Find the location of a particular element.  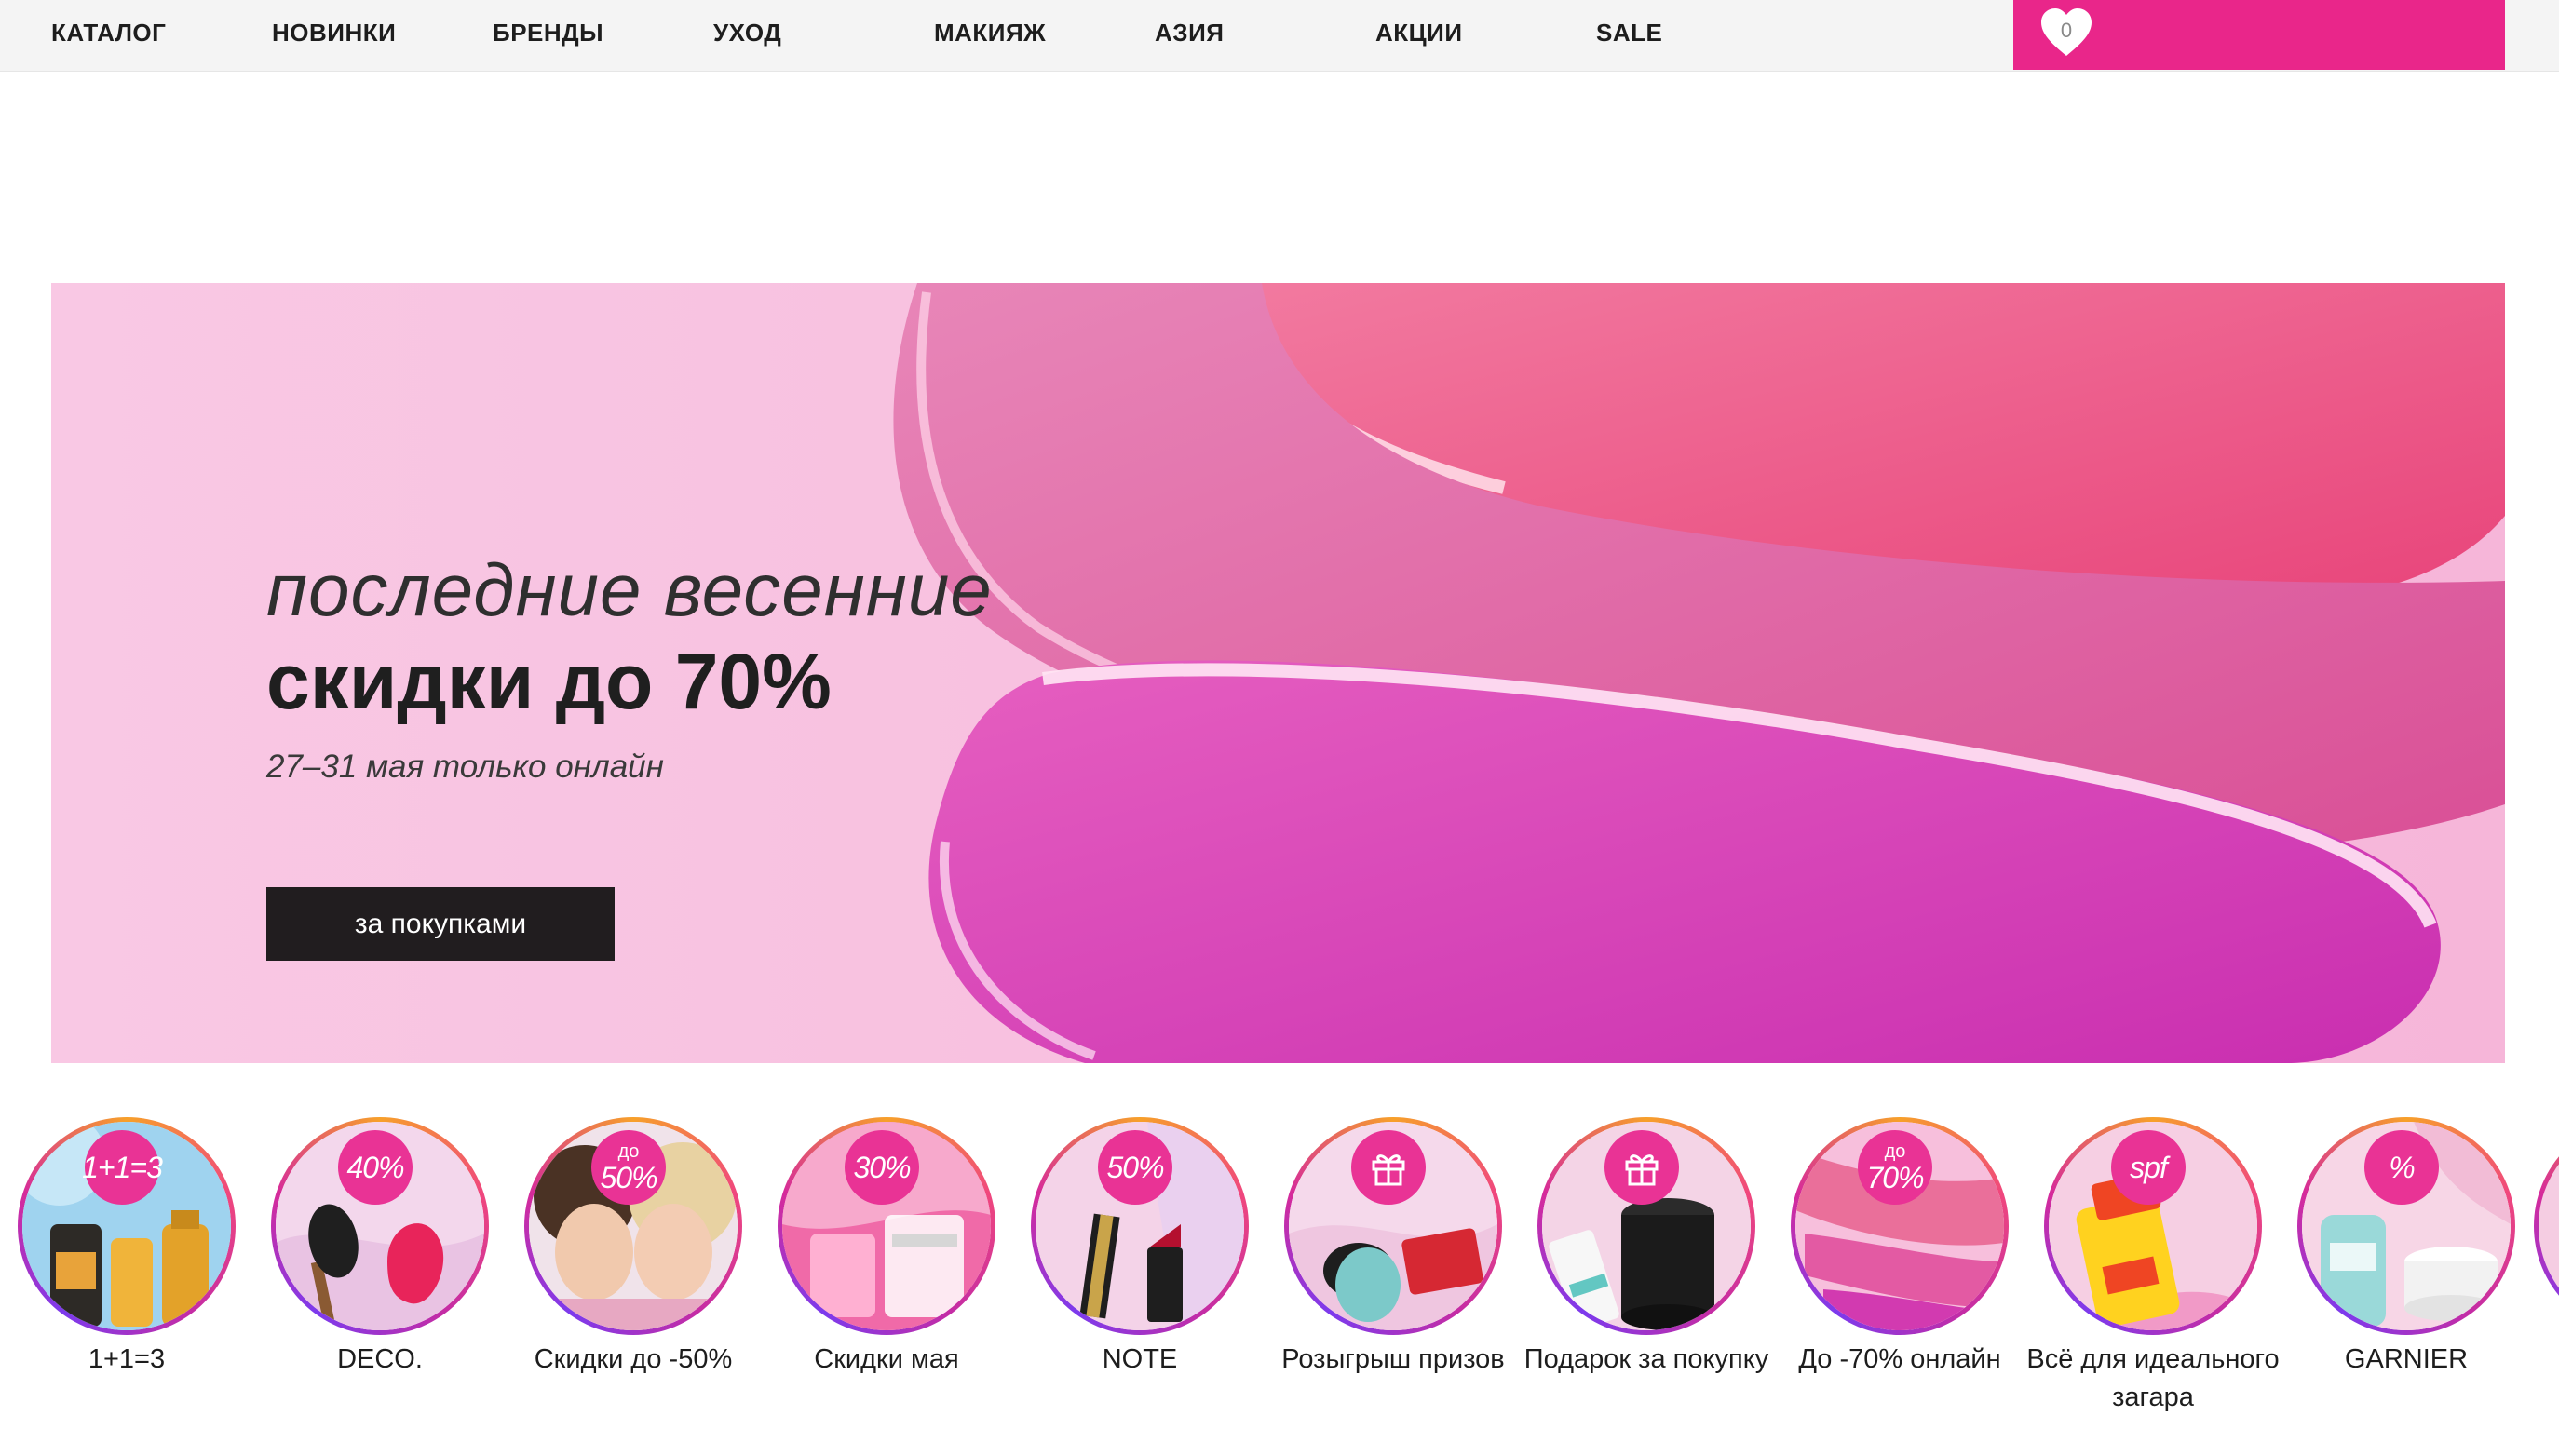

story-ring: % is located at coordinates (2406, 1226).